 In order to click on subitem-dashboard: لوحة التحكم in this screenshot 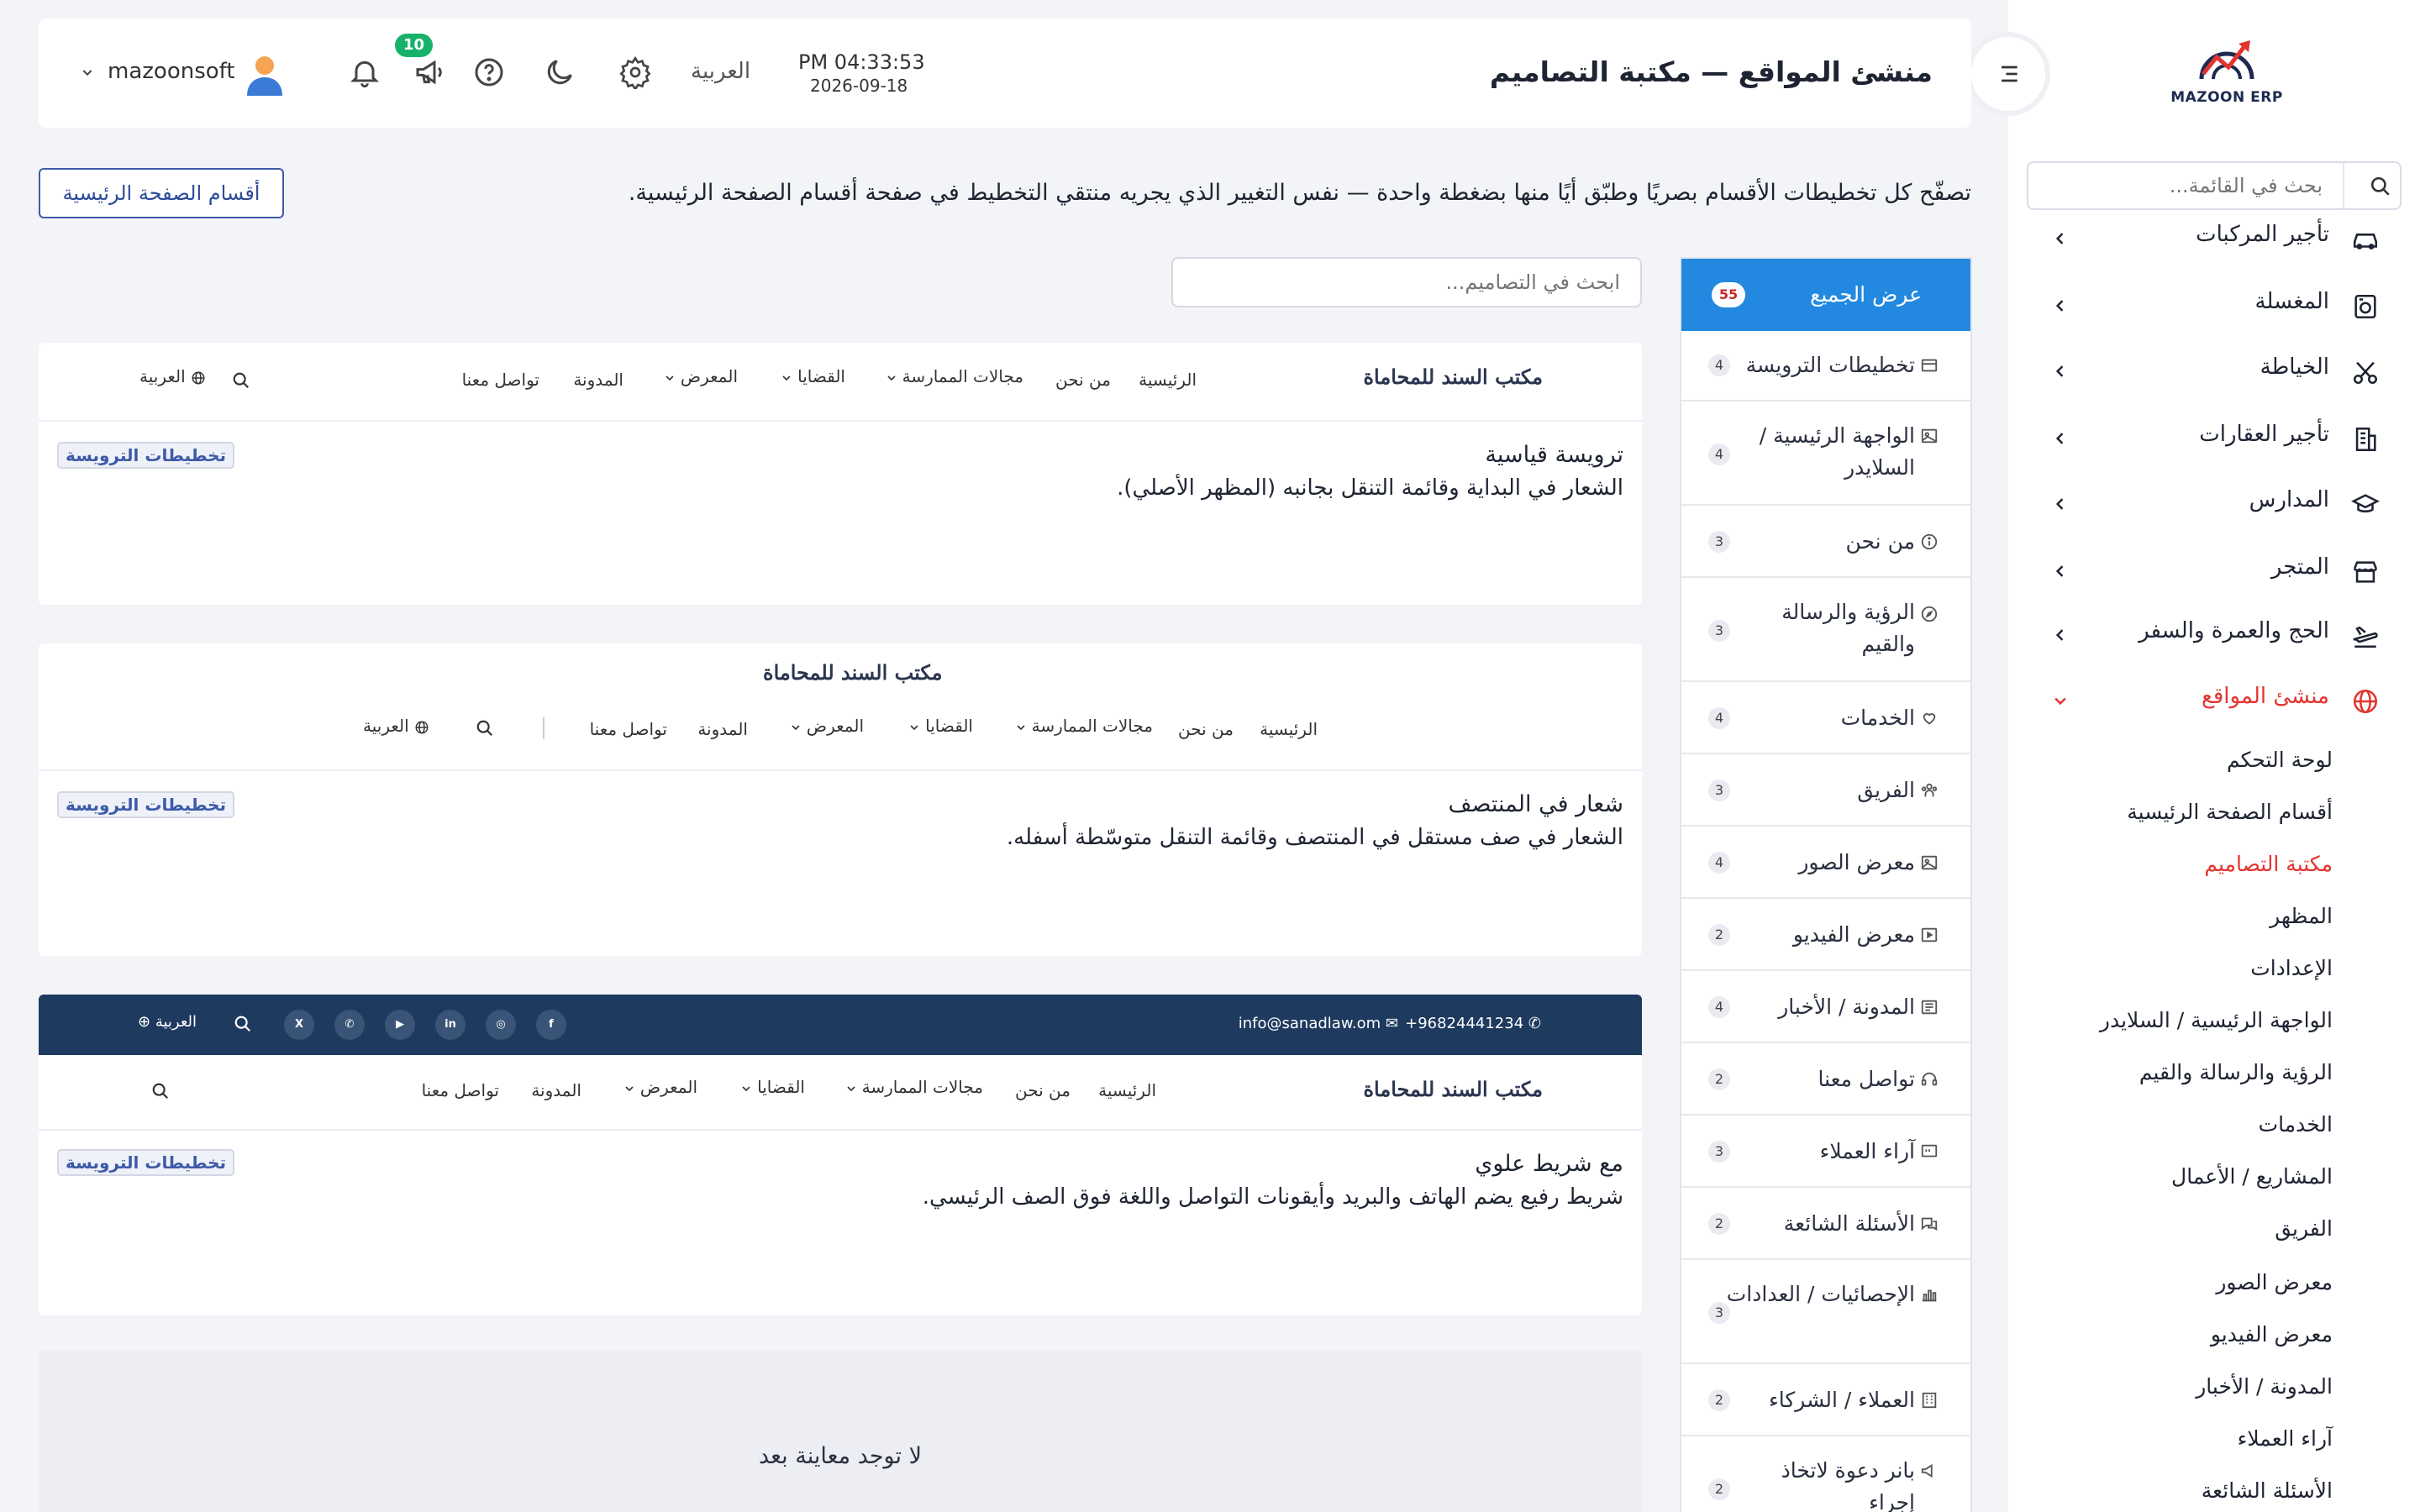, I will do `click(2280, 760)`.